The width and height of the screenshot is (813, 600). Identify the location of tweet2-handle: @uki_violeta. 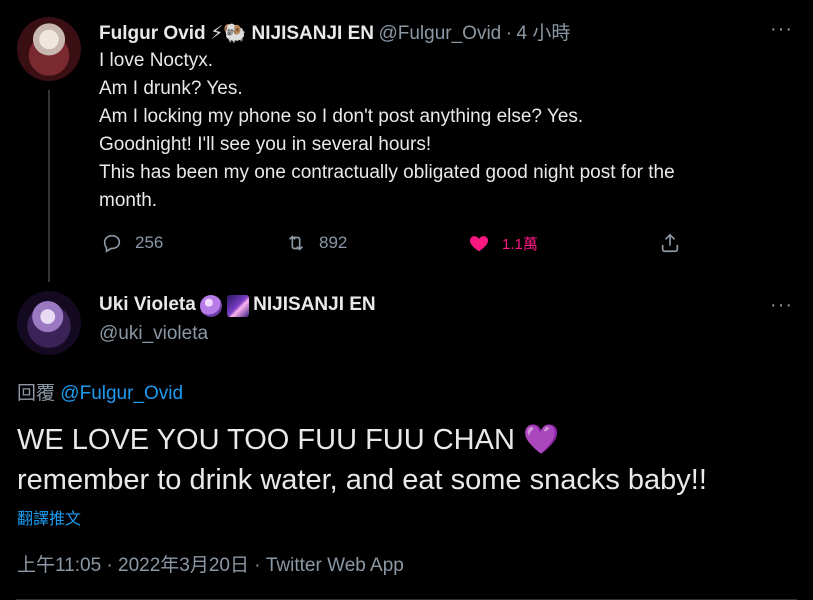
(153, 334).